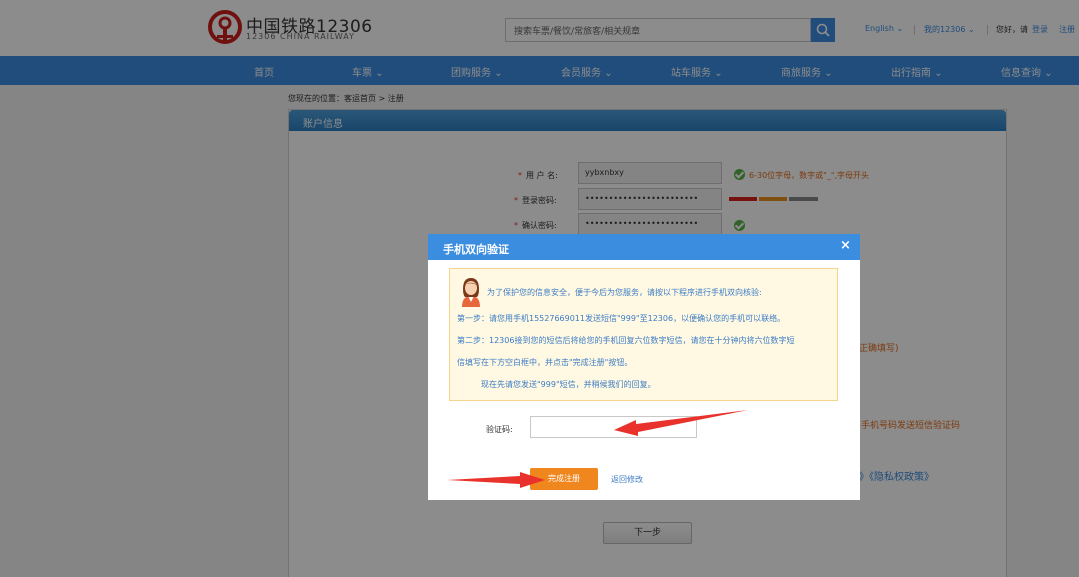 This screenshot has height=577, width=1079. Describe the element at coordinates (564, 479) in the screenshot. I see `complete-registration-button: 完成注册` at that location.